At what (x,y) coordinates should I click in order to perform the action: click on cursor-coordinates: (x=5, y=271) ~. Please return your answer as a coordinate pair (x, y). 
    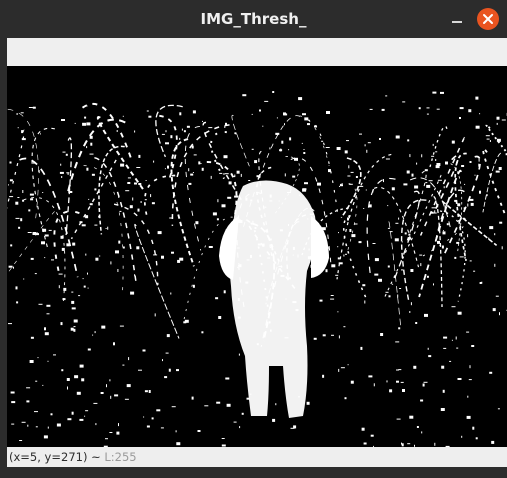
    Looking at the image, I should click on (57, 457).